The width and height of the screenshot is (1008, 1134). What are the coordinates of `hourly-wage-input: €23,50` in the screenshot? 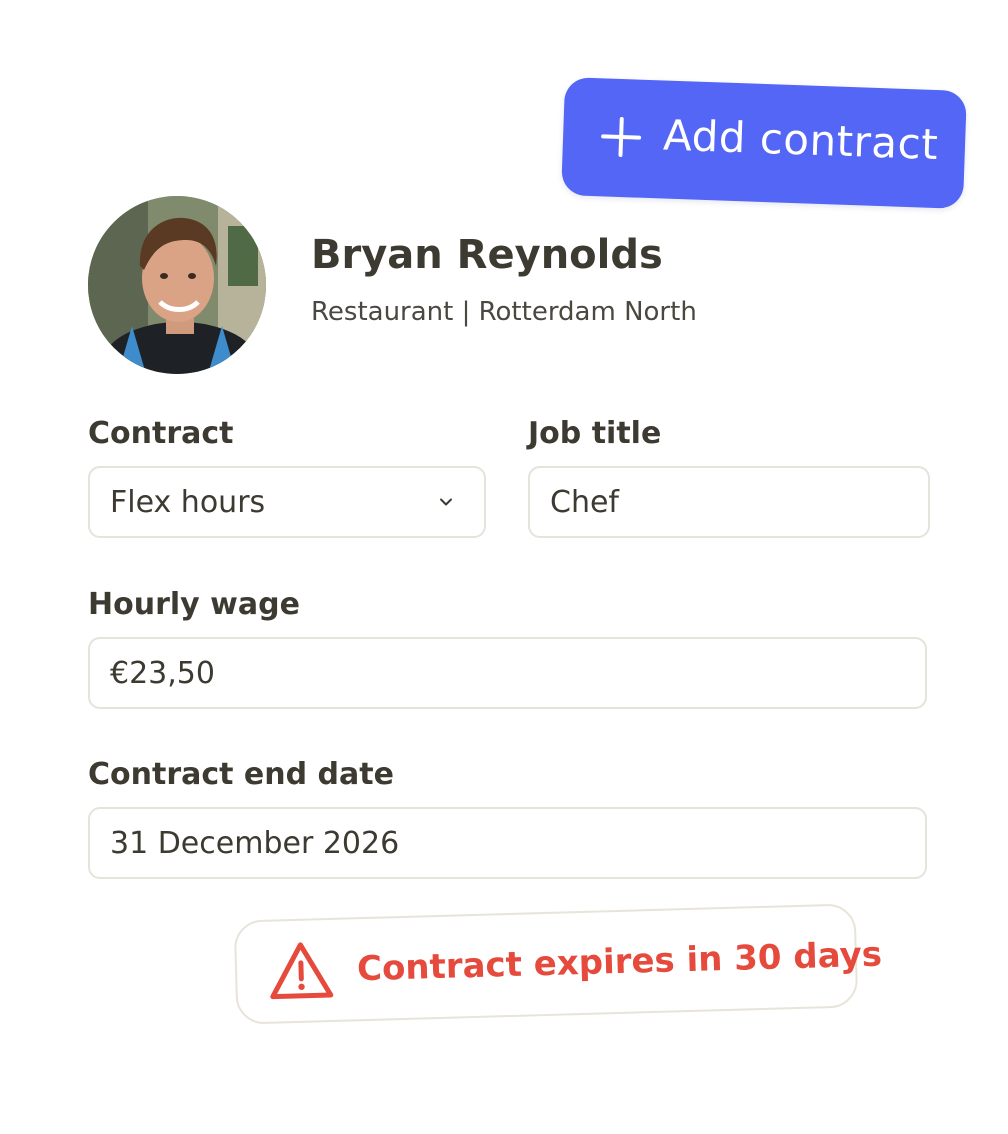 It's located at (507, 673).